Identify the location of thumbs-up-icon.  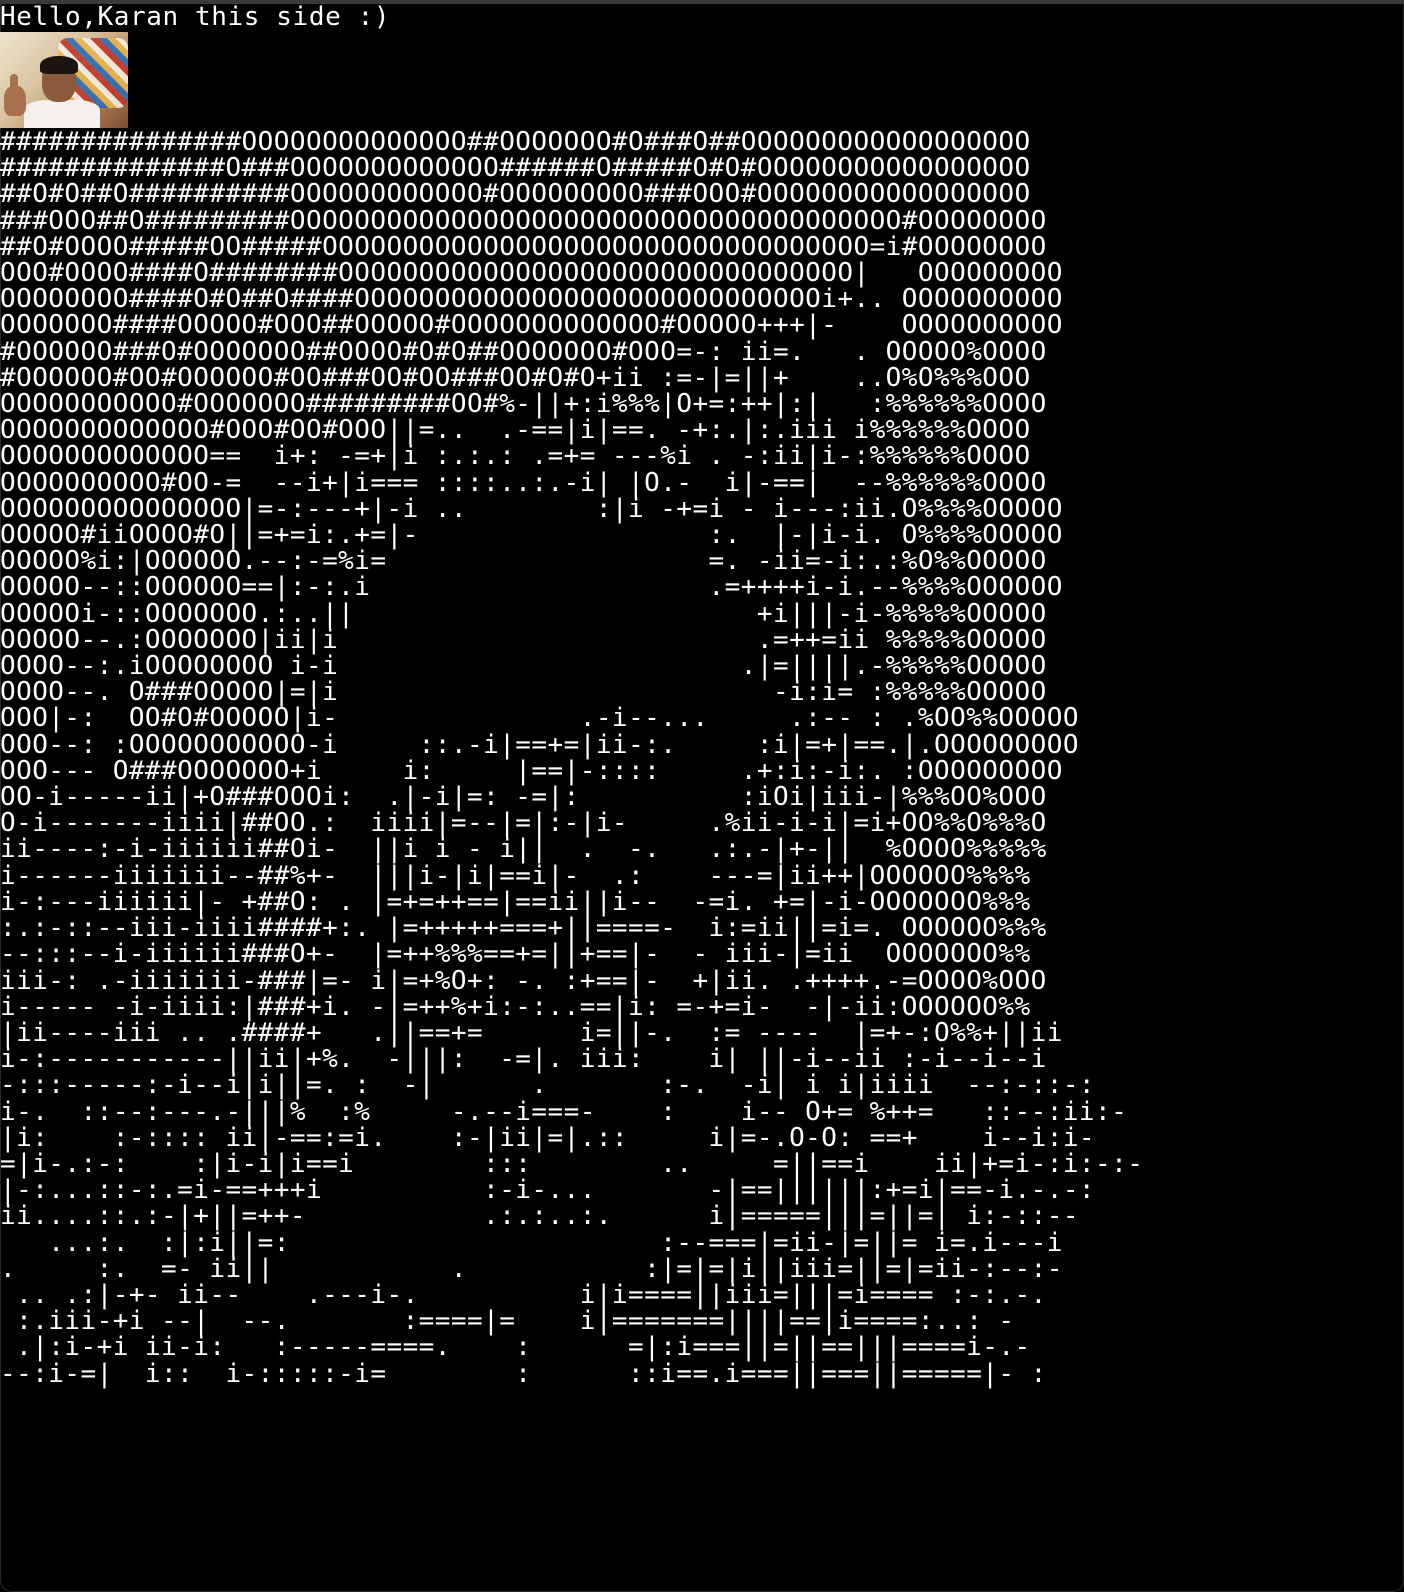
(15, 95).